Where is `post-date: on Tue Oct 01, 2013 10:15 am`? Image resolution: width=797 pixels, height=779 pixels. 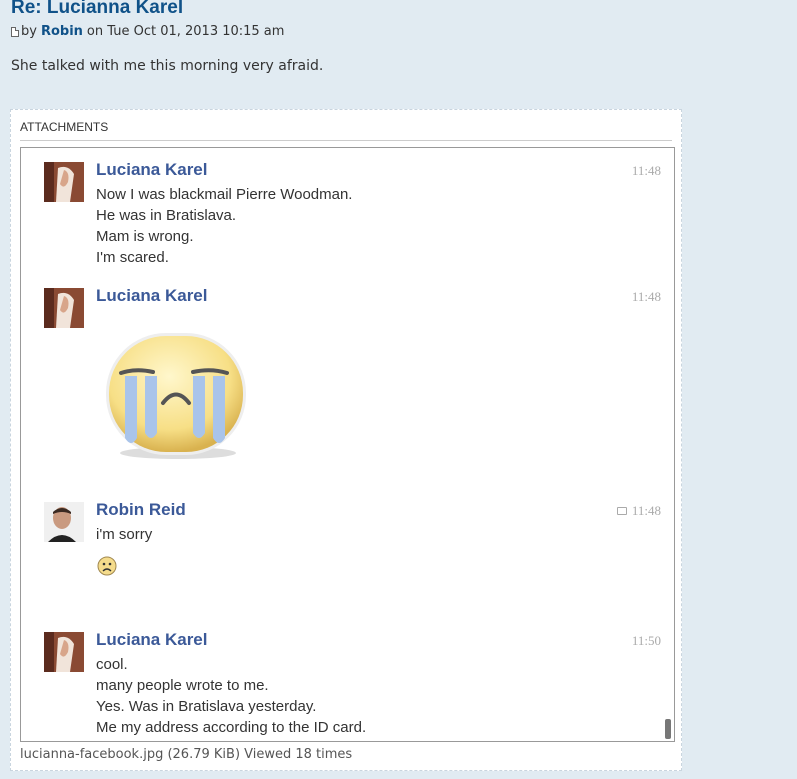
post-date: on Tue Oct 01, 2013 10:15 am is located at coordinates (185, 31).